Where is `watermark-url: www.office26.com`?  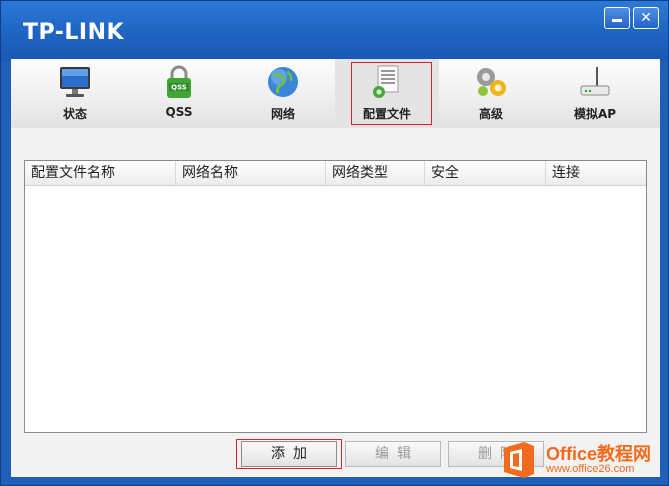 watermark-url: www.office26.com is located at coordinates (590, 469).